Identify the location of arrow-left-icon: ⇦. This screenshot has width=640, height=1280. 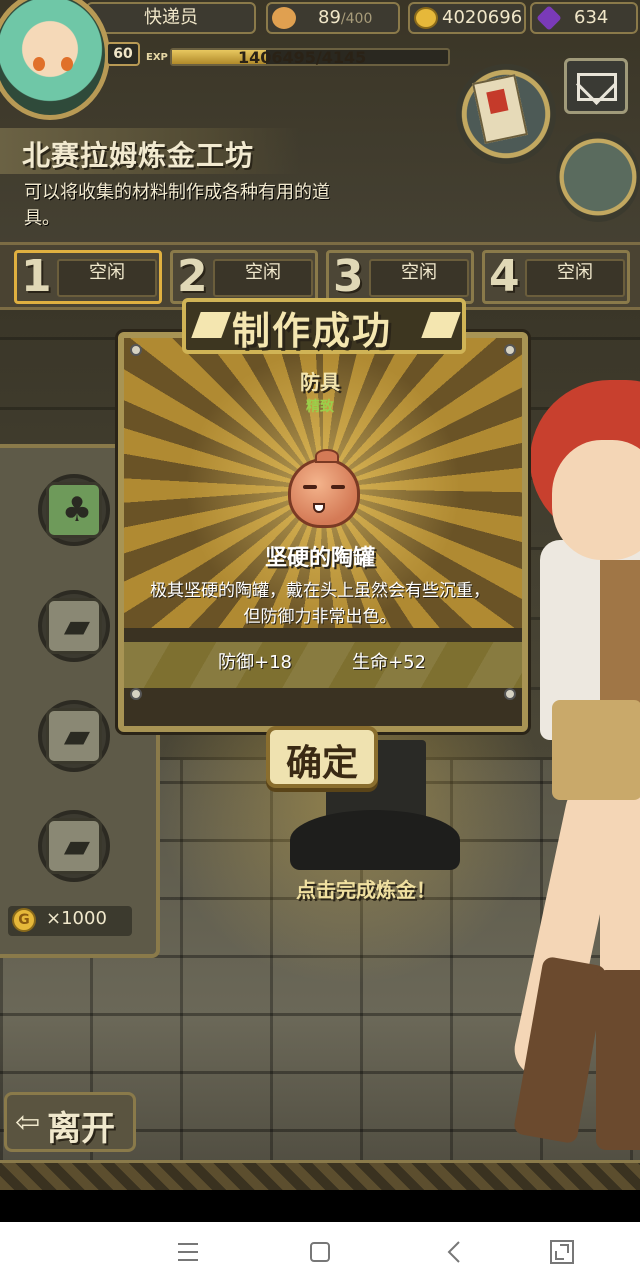
(28, 1122).